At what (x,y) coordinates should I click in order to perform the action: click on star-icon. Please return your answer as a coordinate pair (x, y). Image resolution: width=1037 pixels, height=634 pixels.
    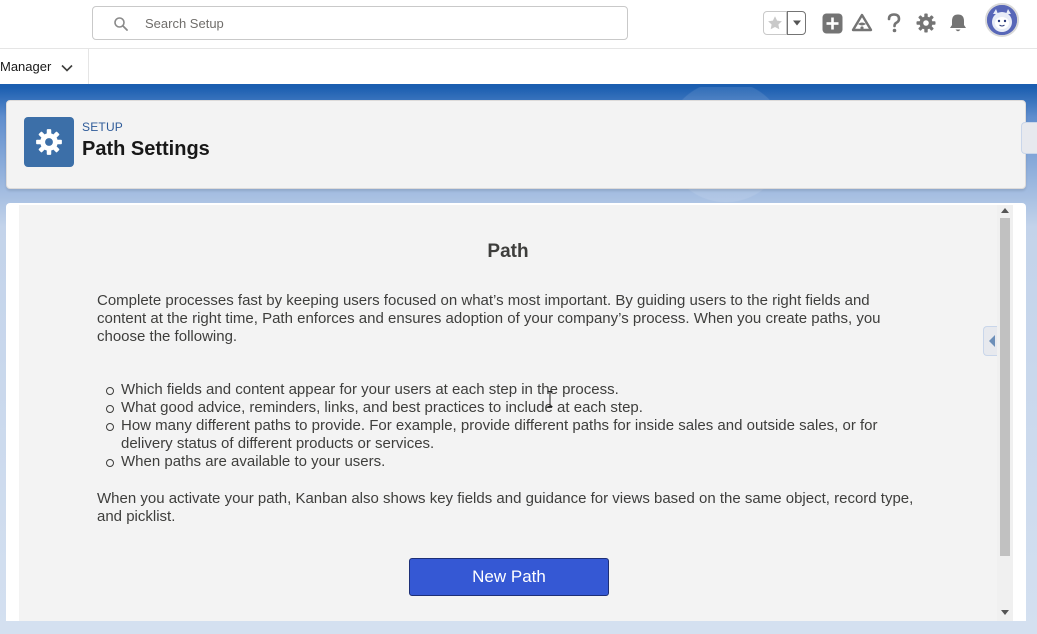
    Looking at the image, I should click on (775, 23).